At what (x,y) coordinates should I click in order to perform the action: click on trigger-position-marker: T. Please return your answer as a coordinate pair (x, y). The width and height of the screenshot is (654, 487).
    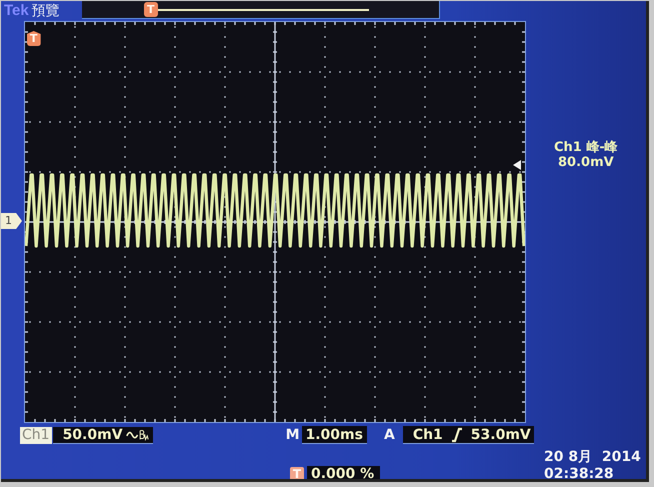
    Looking at the image, I should click on (297, 473).